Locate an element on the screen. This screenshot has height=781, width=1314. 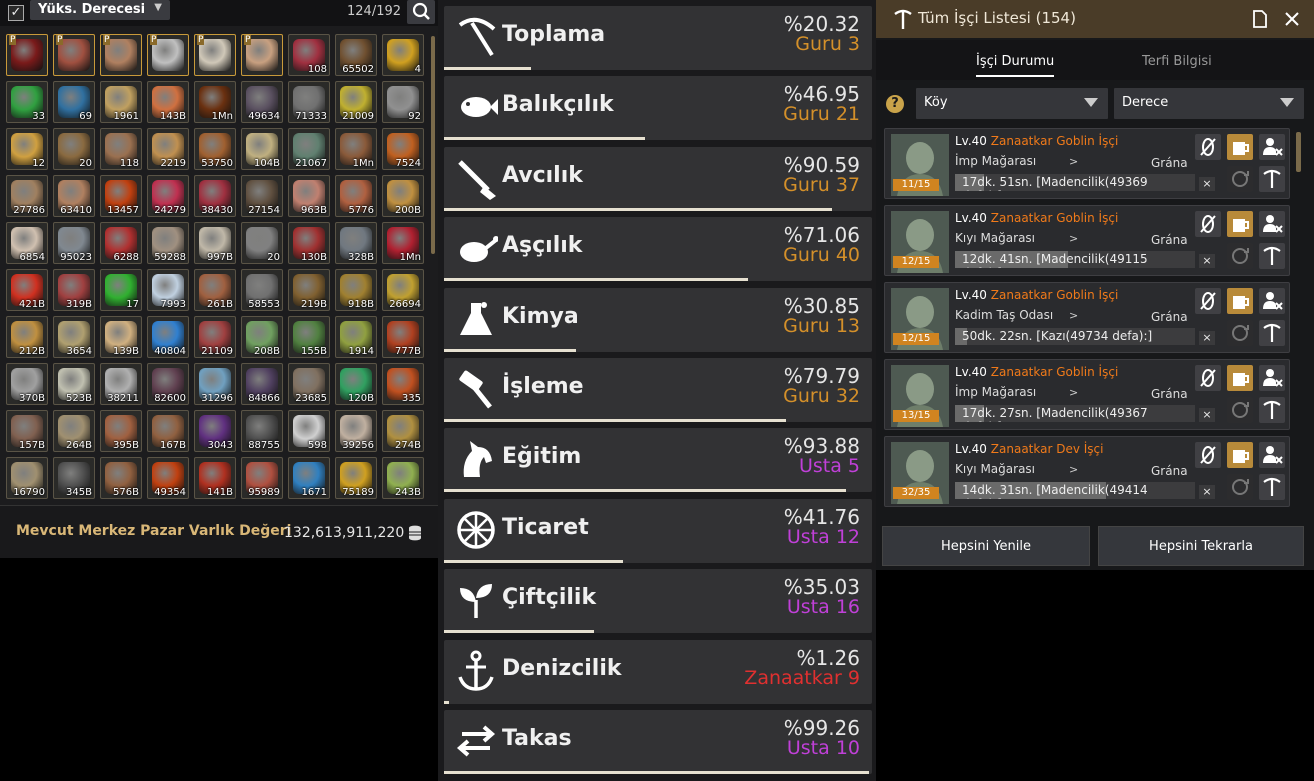
inventory-scrollbar is located at coordinates (433, 145).